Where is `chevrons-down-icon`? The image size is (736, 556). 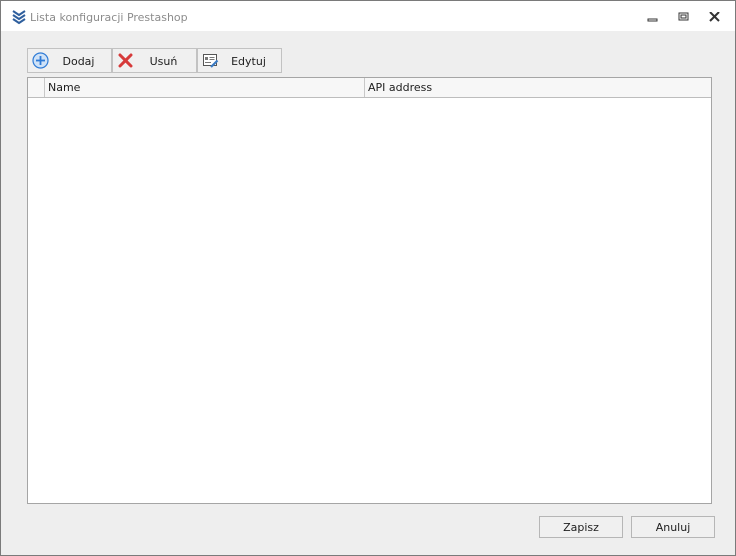 chevrons-down-icon is located at coordinates (19, 17).